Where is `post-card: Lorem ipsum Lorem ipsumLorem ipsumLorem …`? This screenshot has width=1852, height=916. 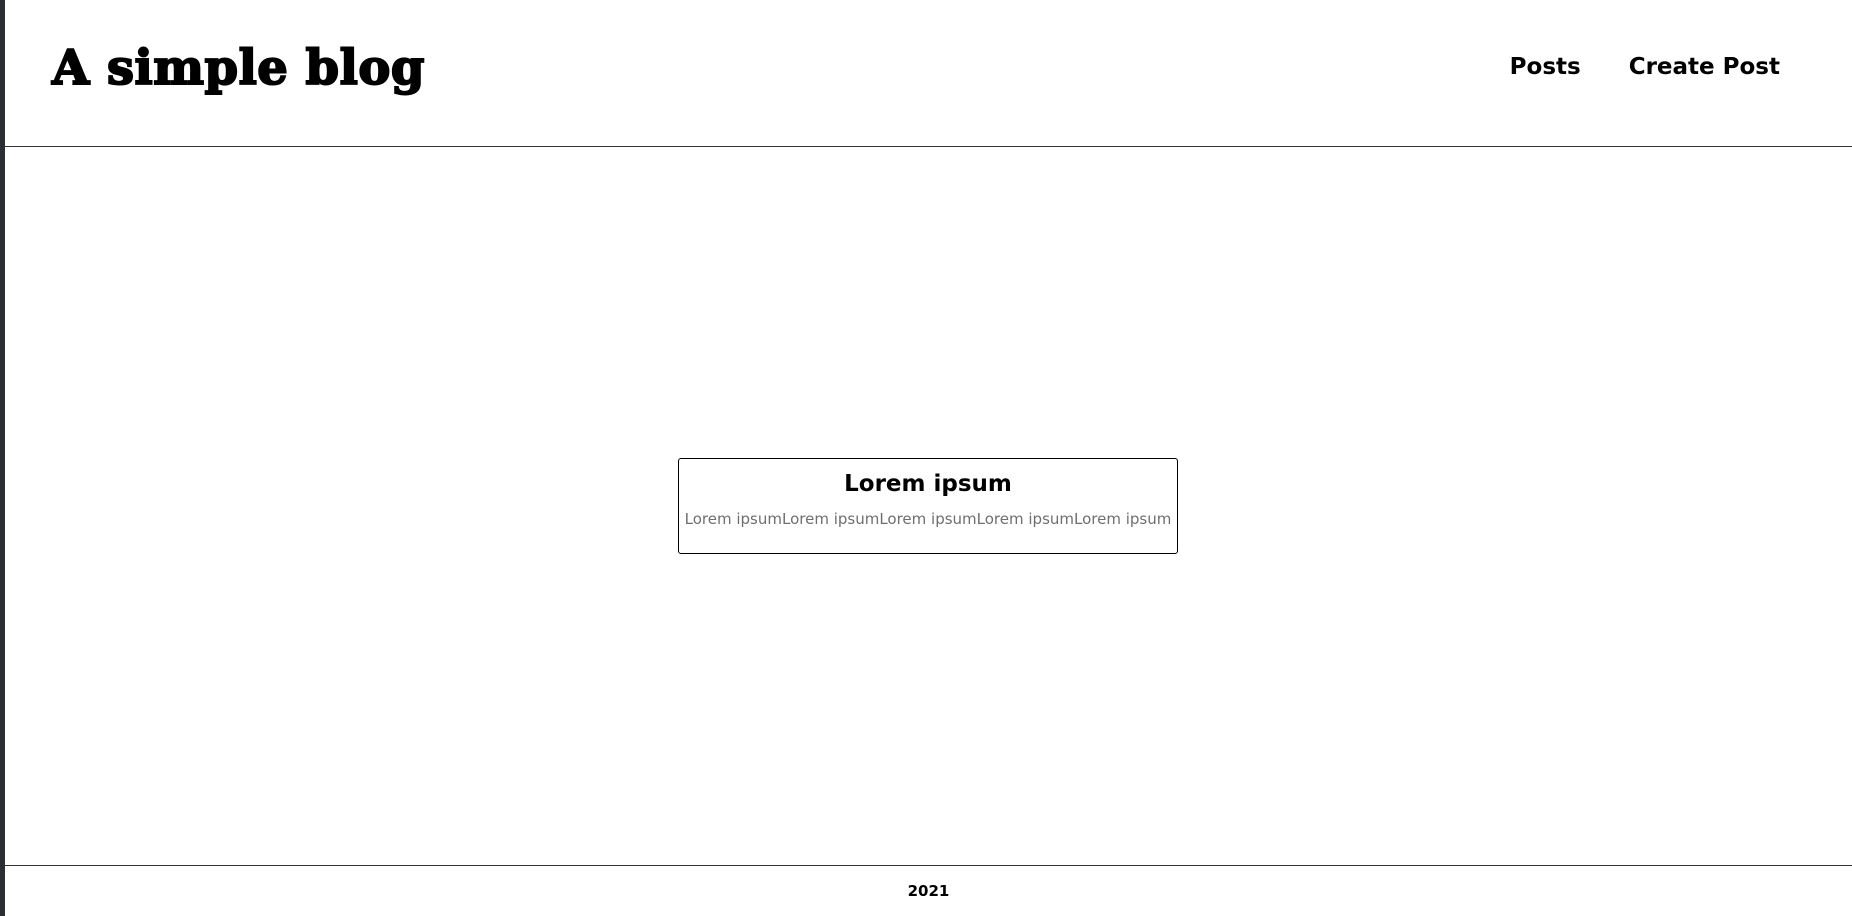 post-card: Lorem ipsum Lorem ipsumLorem ipsumLorem … is located at coordinates (928, 506).